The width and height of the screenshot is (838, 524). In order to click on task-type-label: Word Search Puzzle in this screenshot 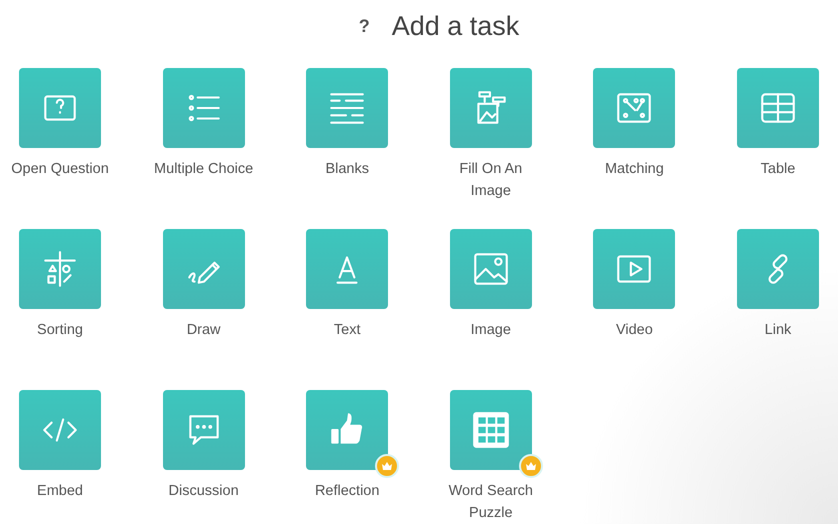, I will do `click(491, 502)`.